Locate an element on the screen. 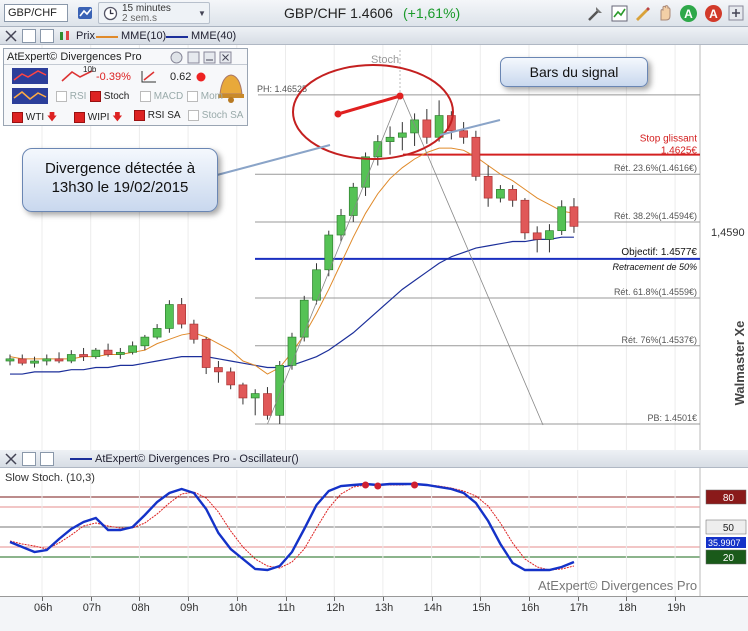 This screenshot has width=748, height=631. close-pane-button is located at coordinates (47, 36).